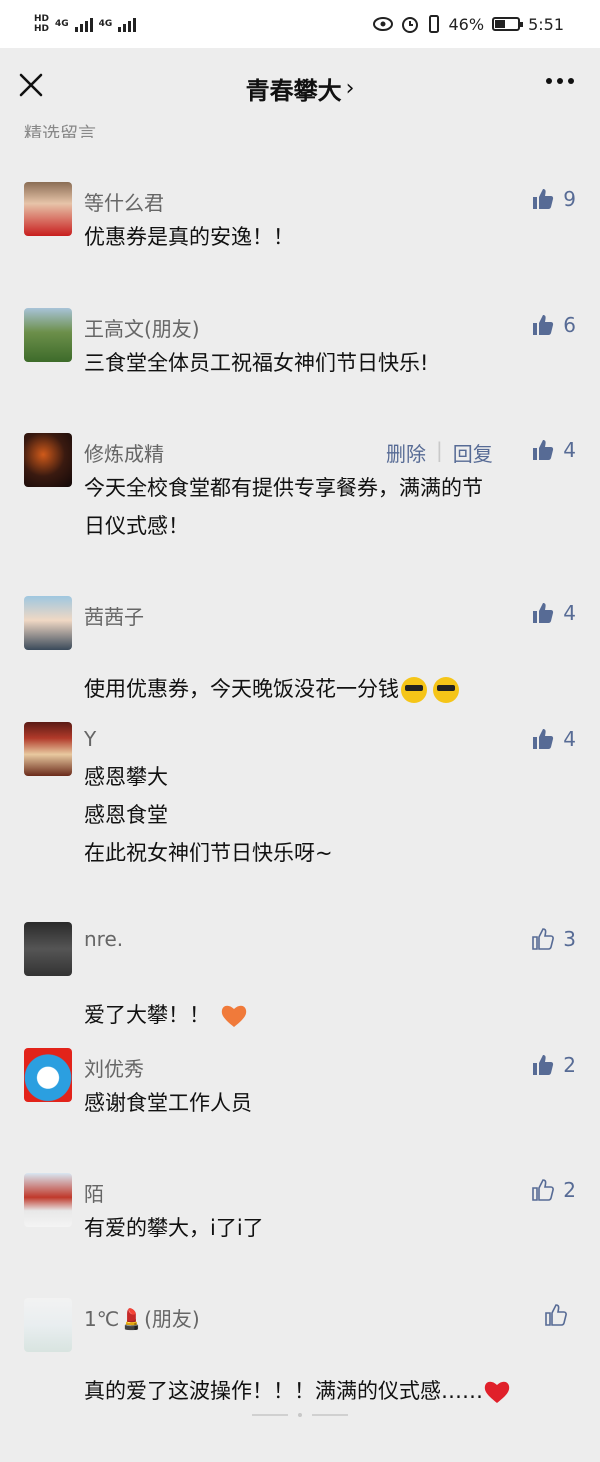  What do you see at coordinates (409, 25) in the screenshot?
I see `alarm-icon` at bounding box center [409, 25].